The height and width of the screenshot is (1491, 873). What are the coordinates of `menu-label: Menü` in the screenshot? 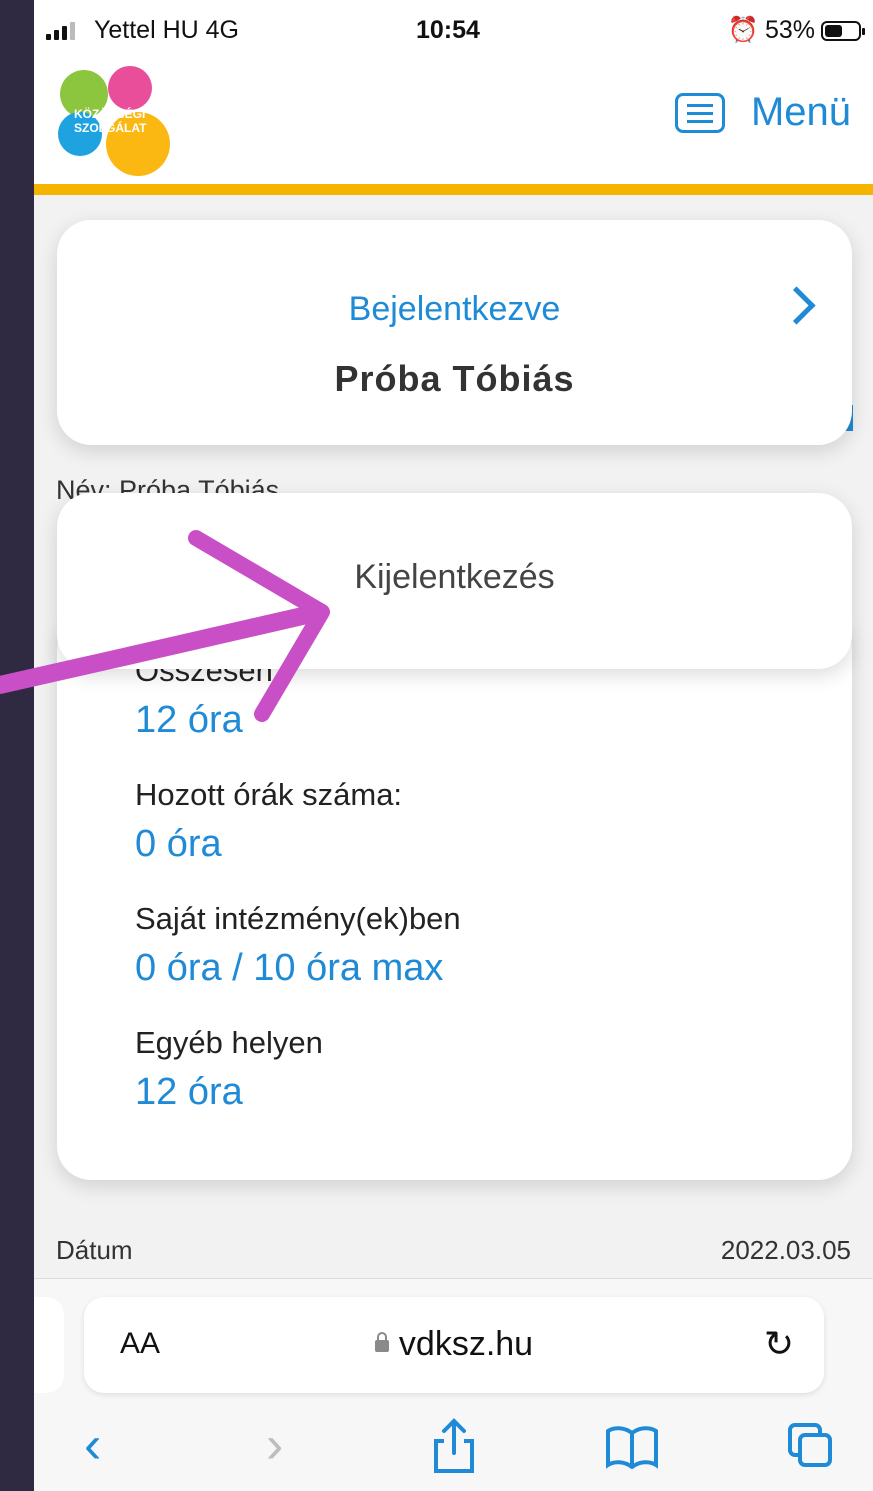 It's located at (800, 112).